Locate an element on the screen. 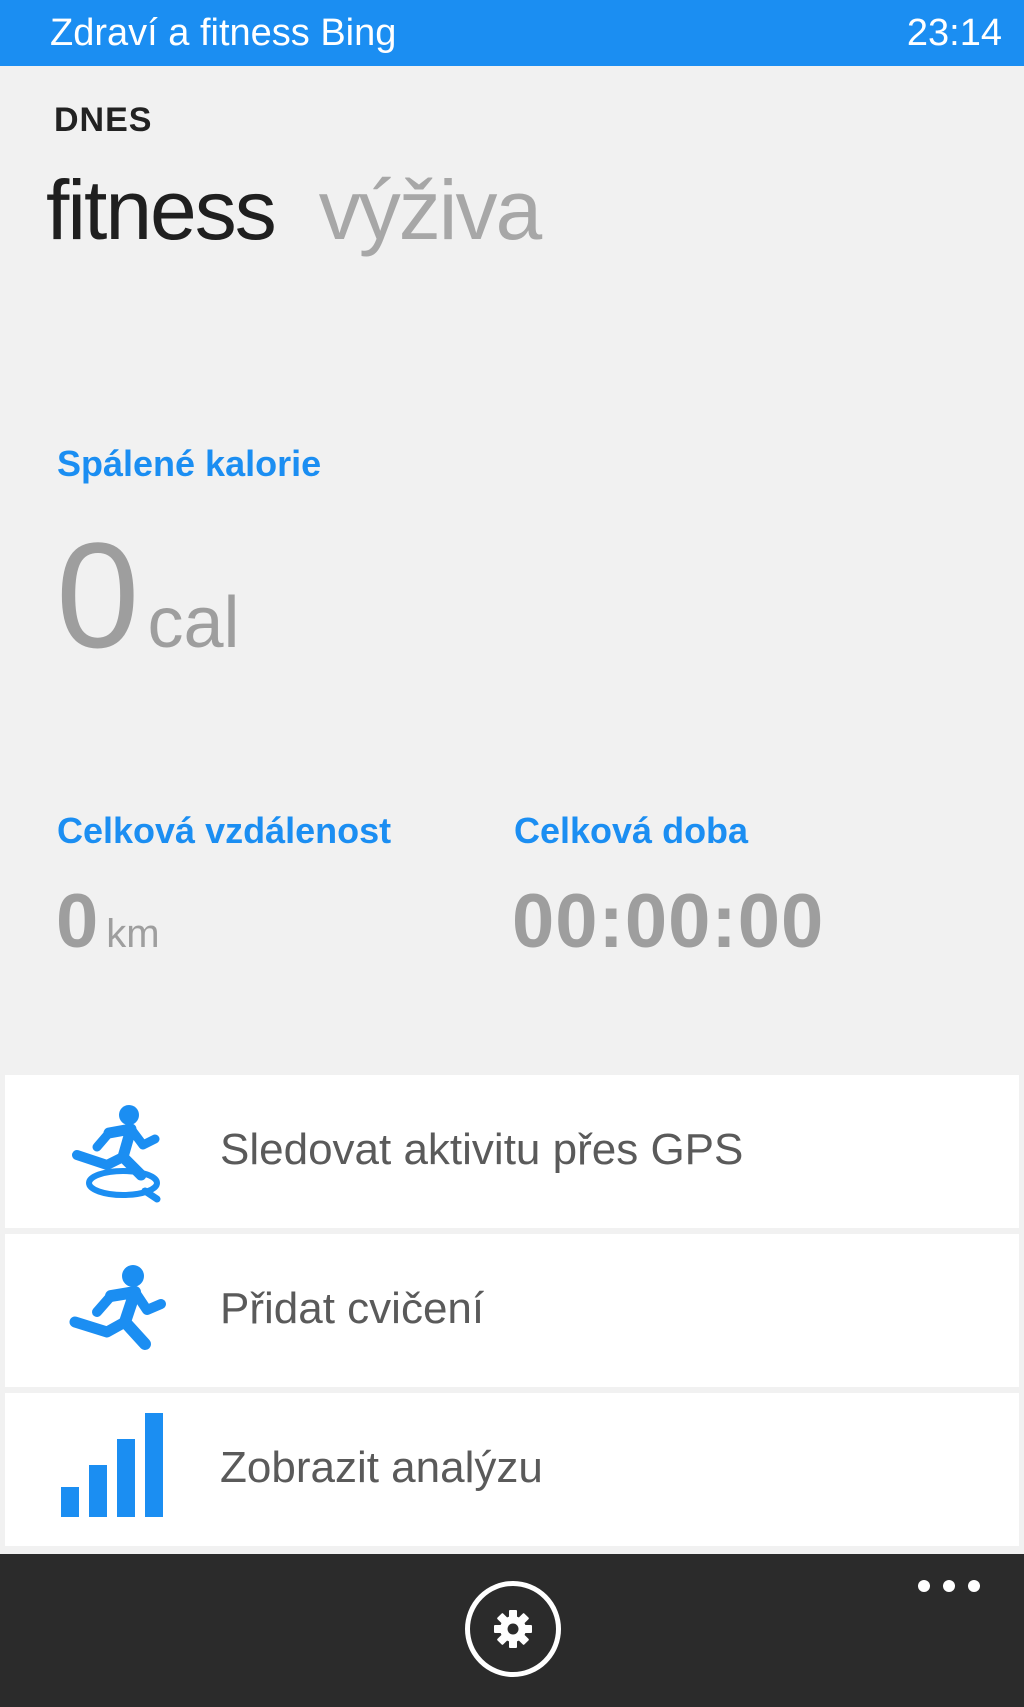 The width and height of the screenshot is (1024, 1707). settings-button is located at coordinates (513, 1629).